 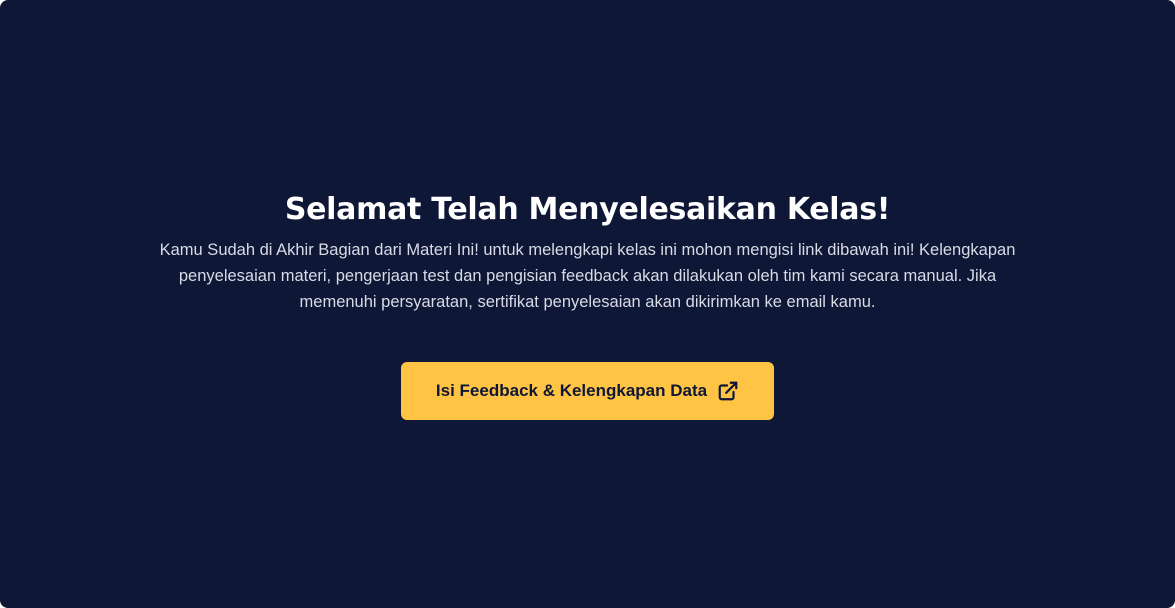 What do you see at coordinates (587, 209) in the screenshot?
I see `page-title: Selamat Telah Menyelesaikan Kelas!` at bounding box center [587, 209].